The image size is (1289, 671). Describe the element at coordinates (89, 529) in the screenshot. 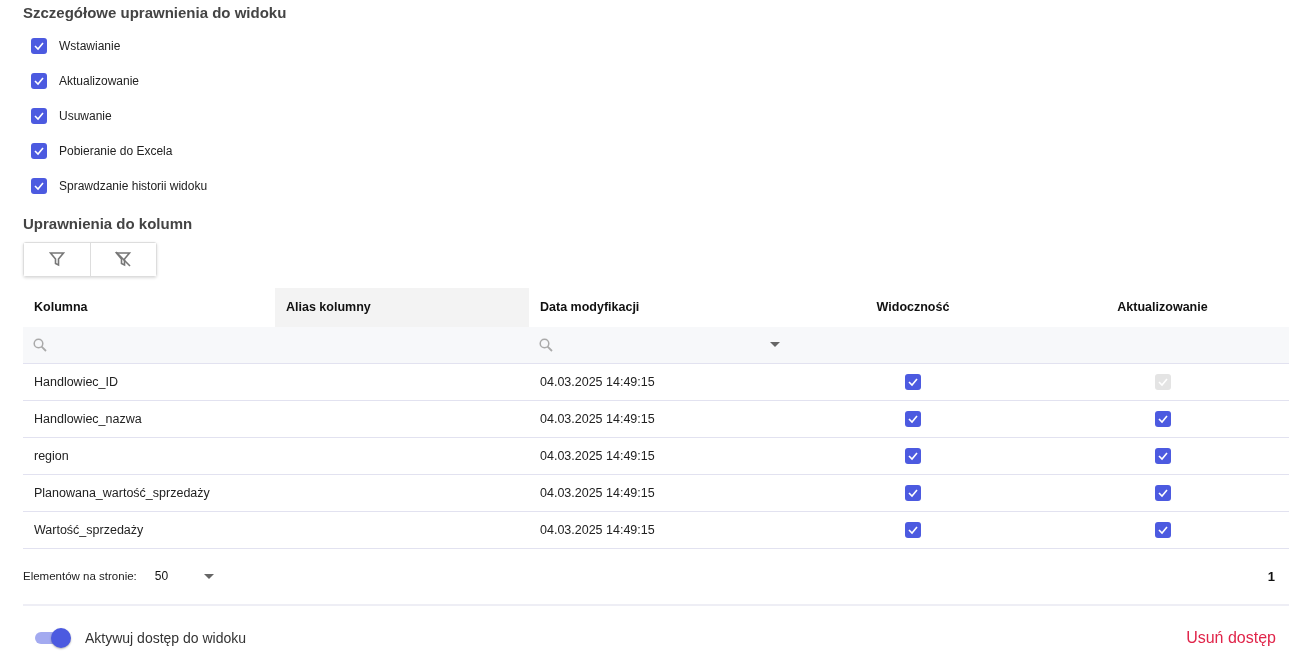

I see `table-cell: Wartość_sprzedaży` at that location.